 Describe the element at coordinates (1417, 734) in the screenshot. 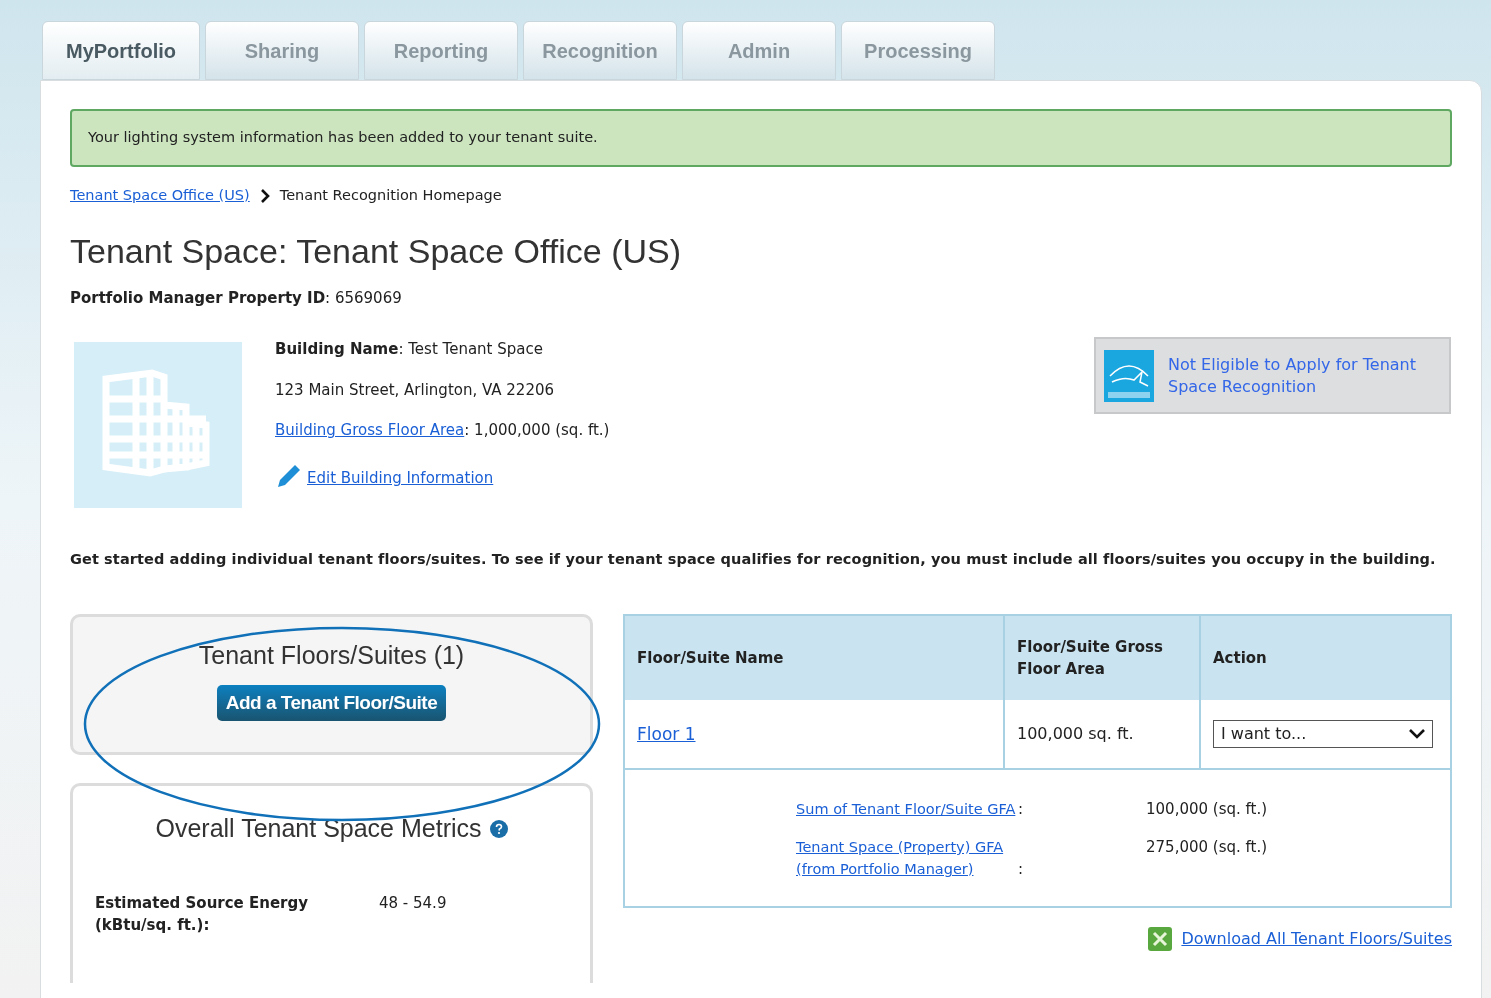

I see `chevron-down-icon` at that location.